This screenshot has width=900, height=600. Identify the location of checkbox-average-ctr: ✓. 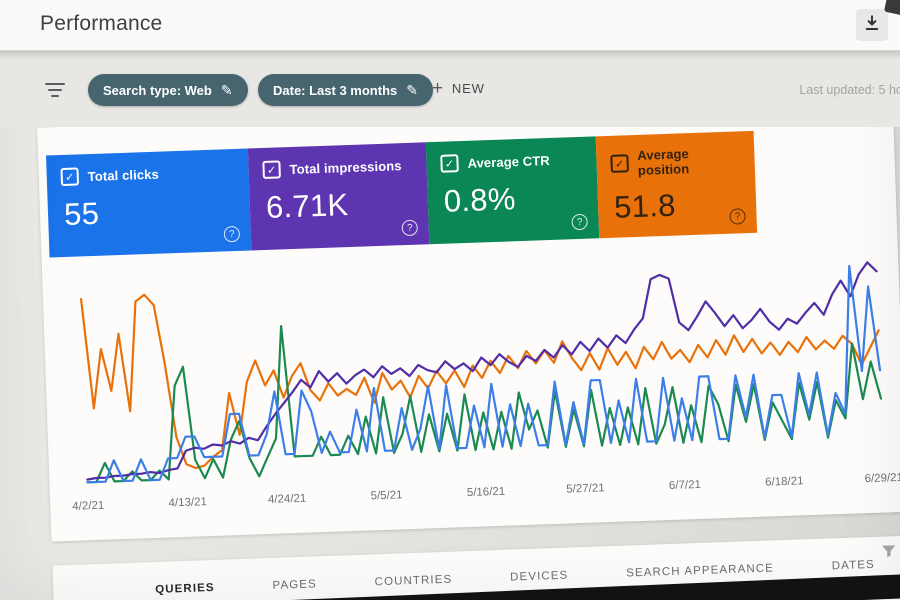
(449, 163).